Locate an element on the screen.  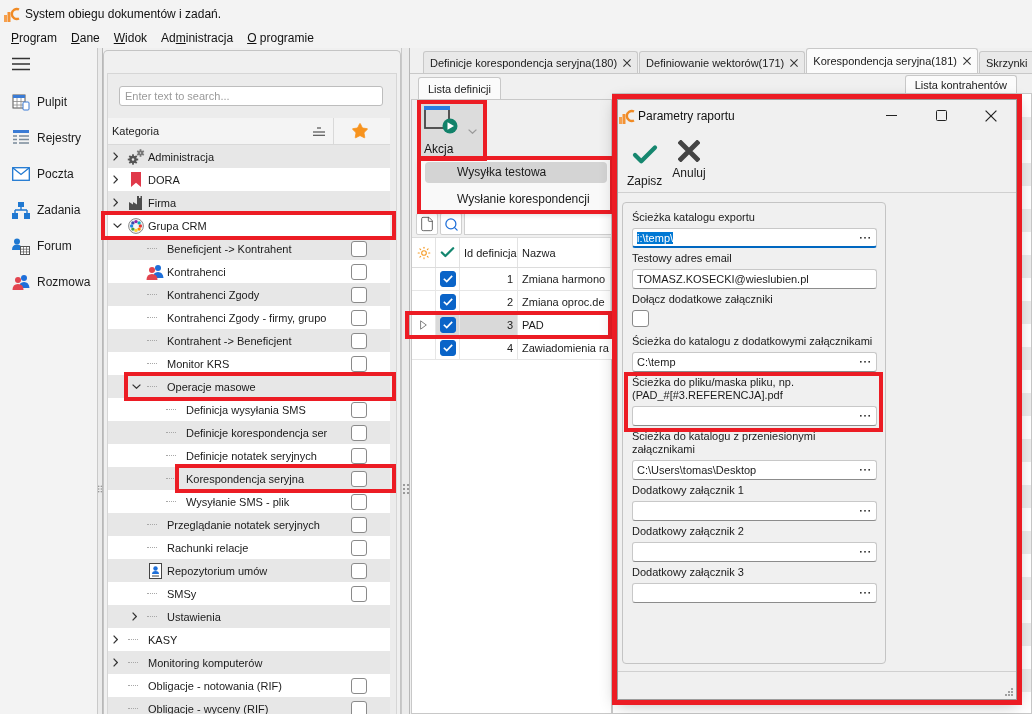
tree-item: DORA is located at coordinates (249, 179).